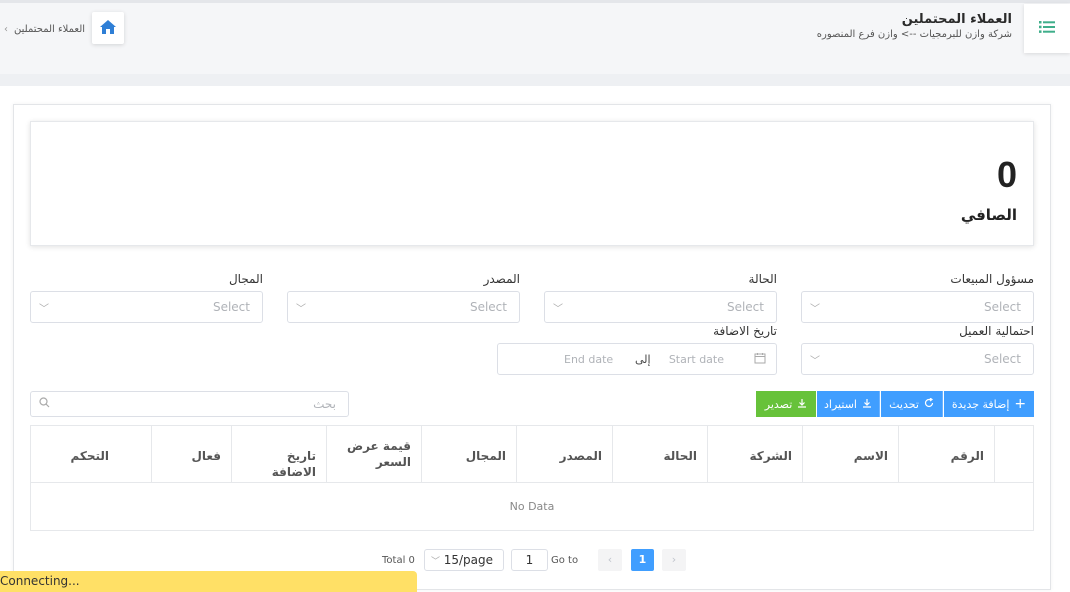 Image resolution: width=1070 pixels, height=592 pixels. What do you see at coordinates (762, 279) in the screenshot?
I see `status-label: الحالة` at bounding box center [762, 279].